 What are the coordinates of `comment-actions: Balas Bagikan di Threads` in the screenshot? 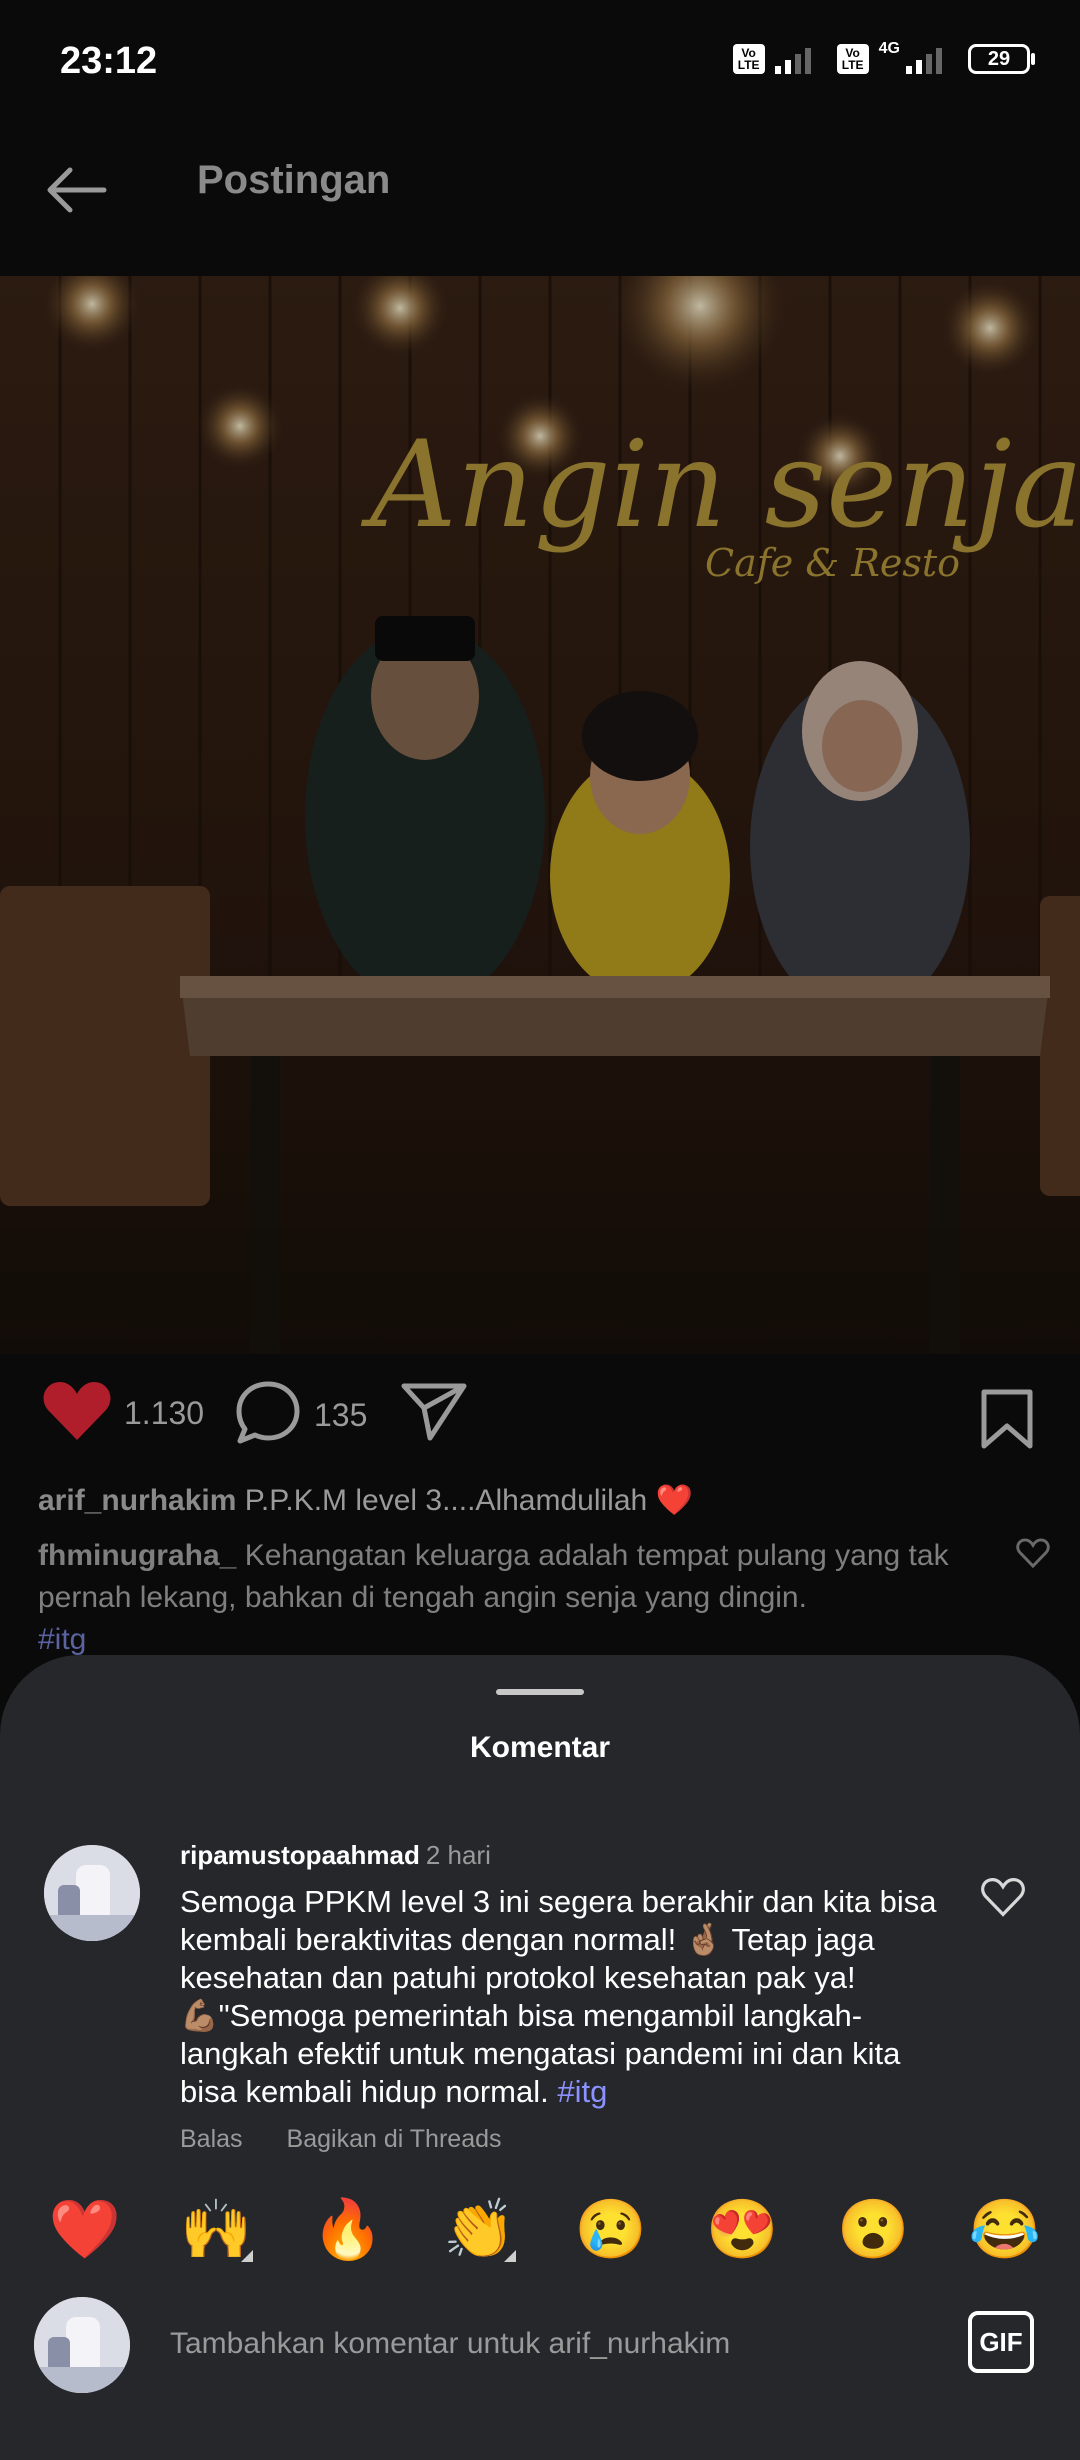 It's located at (341, 2139).